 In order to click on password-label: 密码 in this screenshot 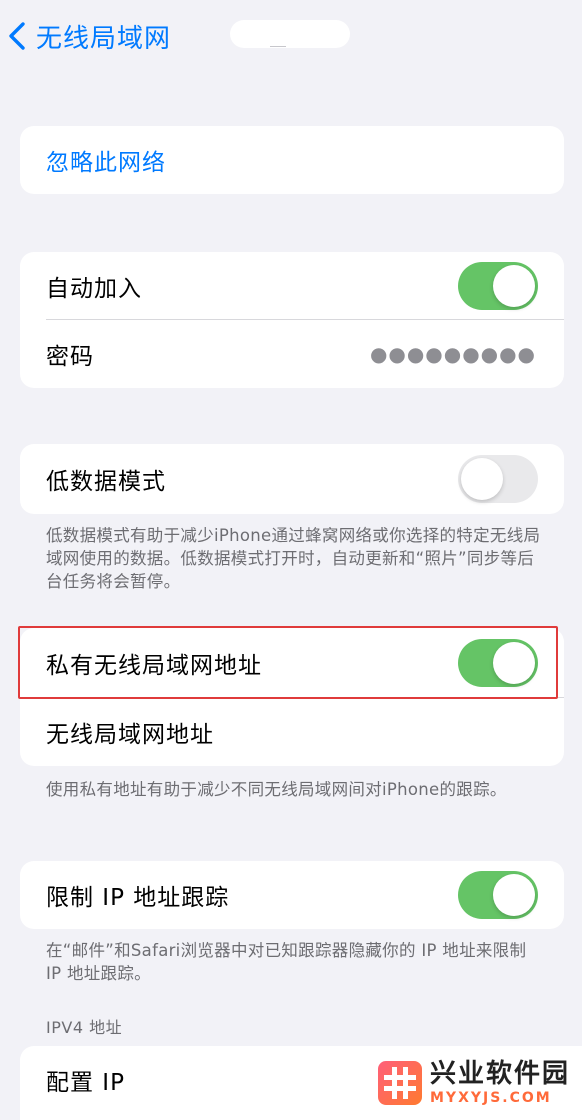, I will do `click(70, 357)`.